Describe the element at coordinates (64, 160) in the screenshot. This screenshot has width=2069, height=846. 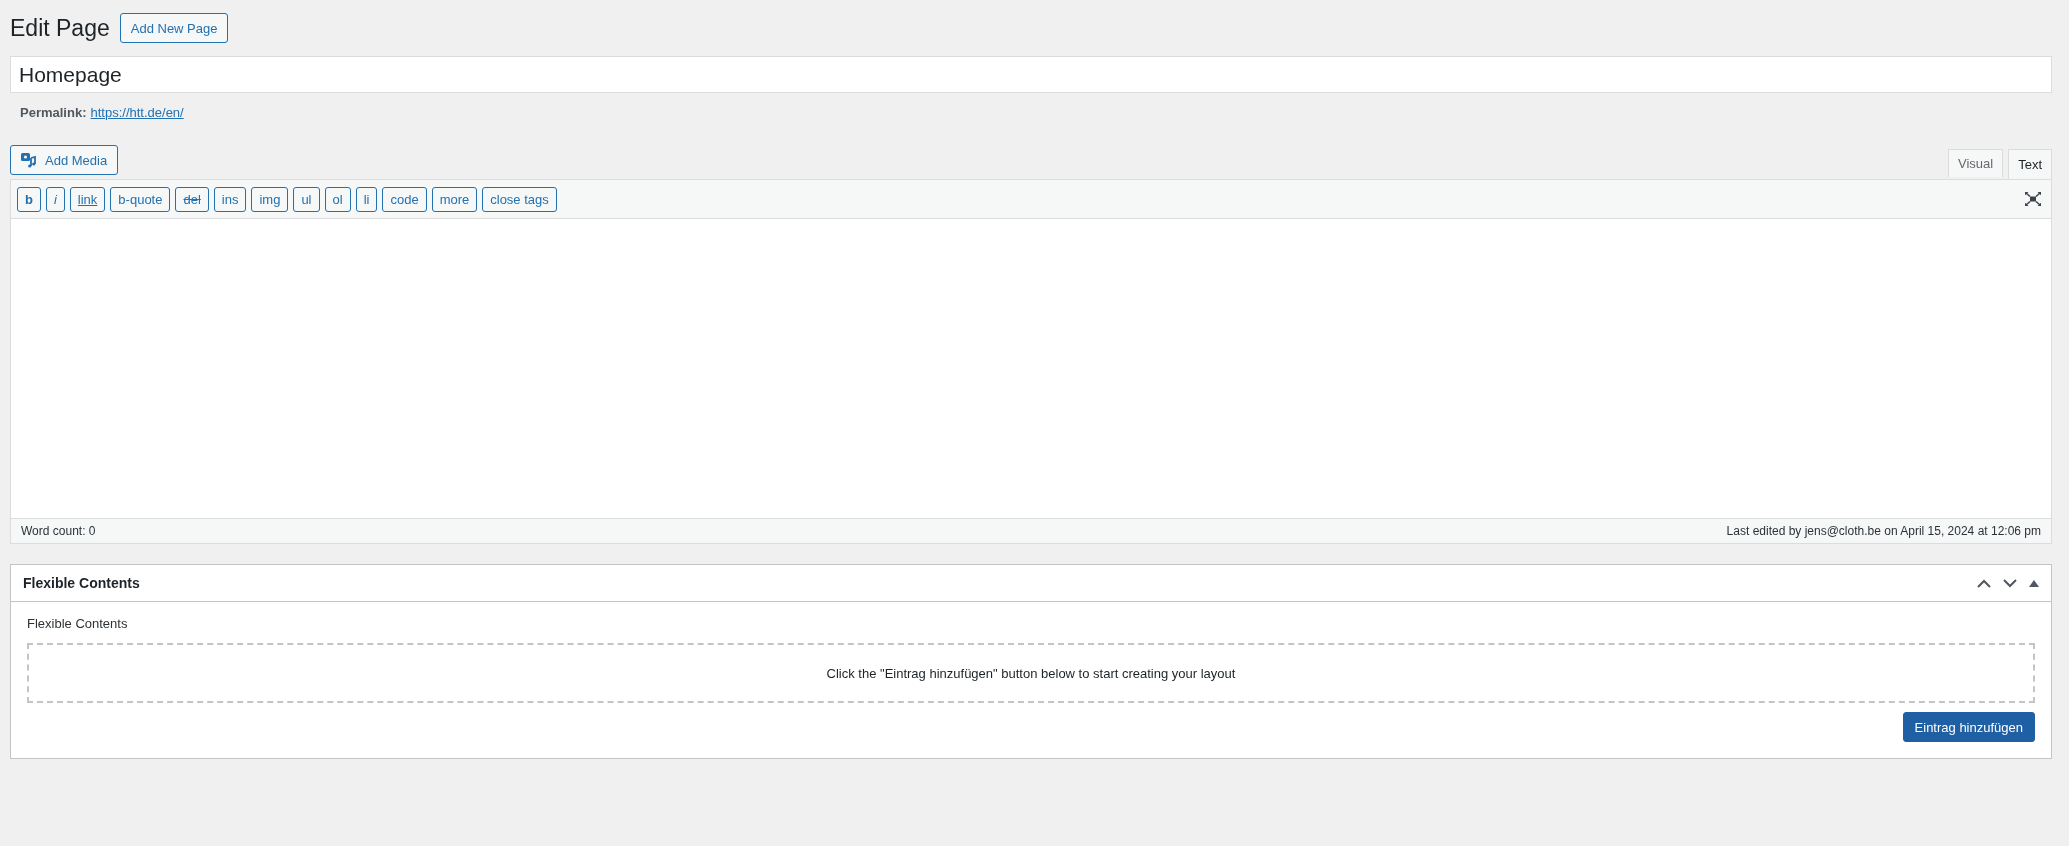
I see `add-media-button: Add Media` at that location.